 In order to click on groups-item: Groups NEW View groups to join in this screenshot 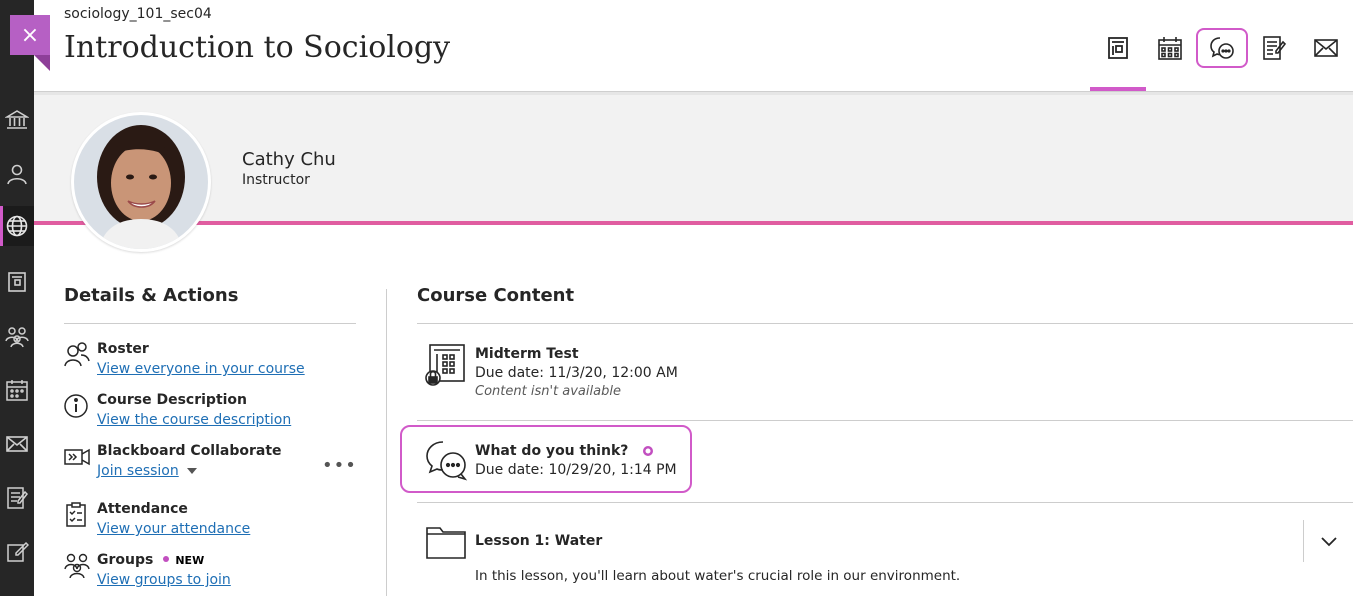, I will do `click(214, 572)`.